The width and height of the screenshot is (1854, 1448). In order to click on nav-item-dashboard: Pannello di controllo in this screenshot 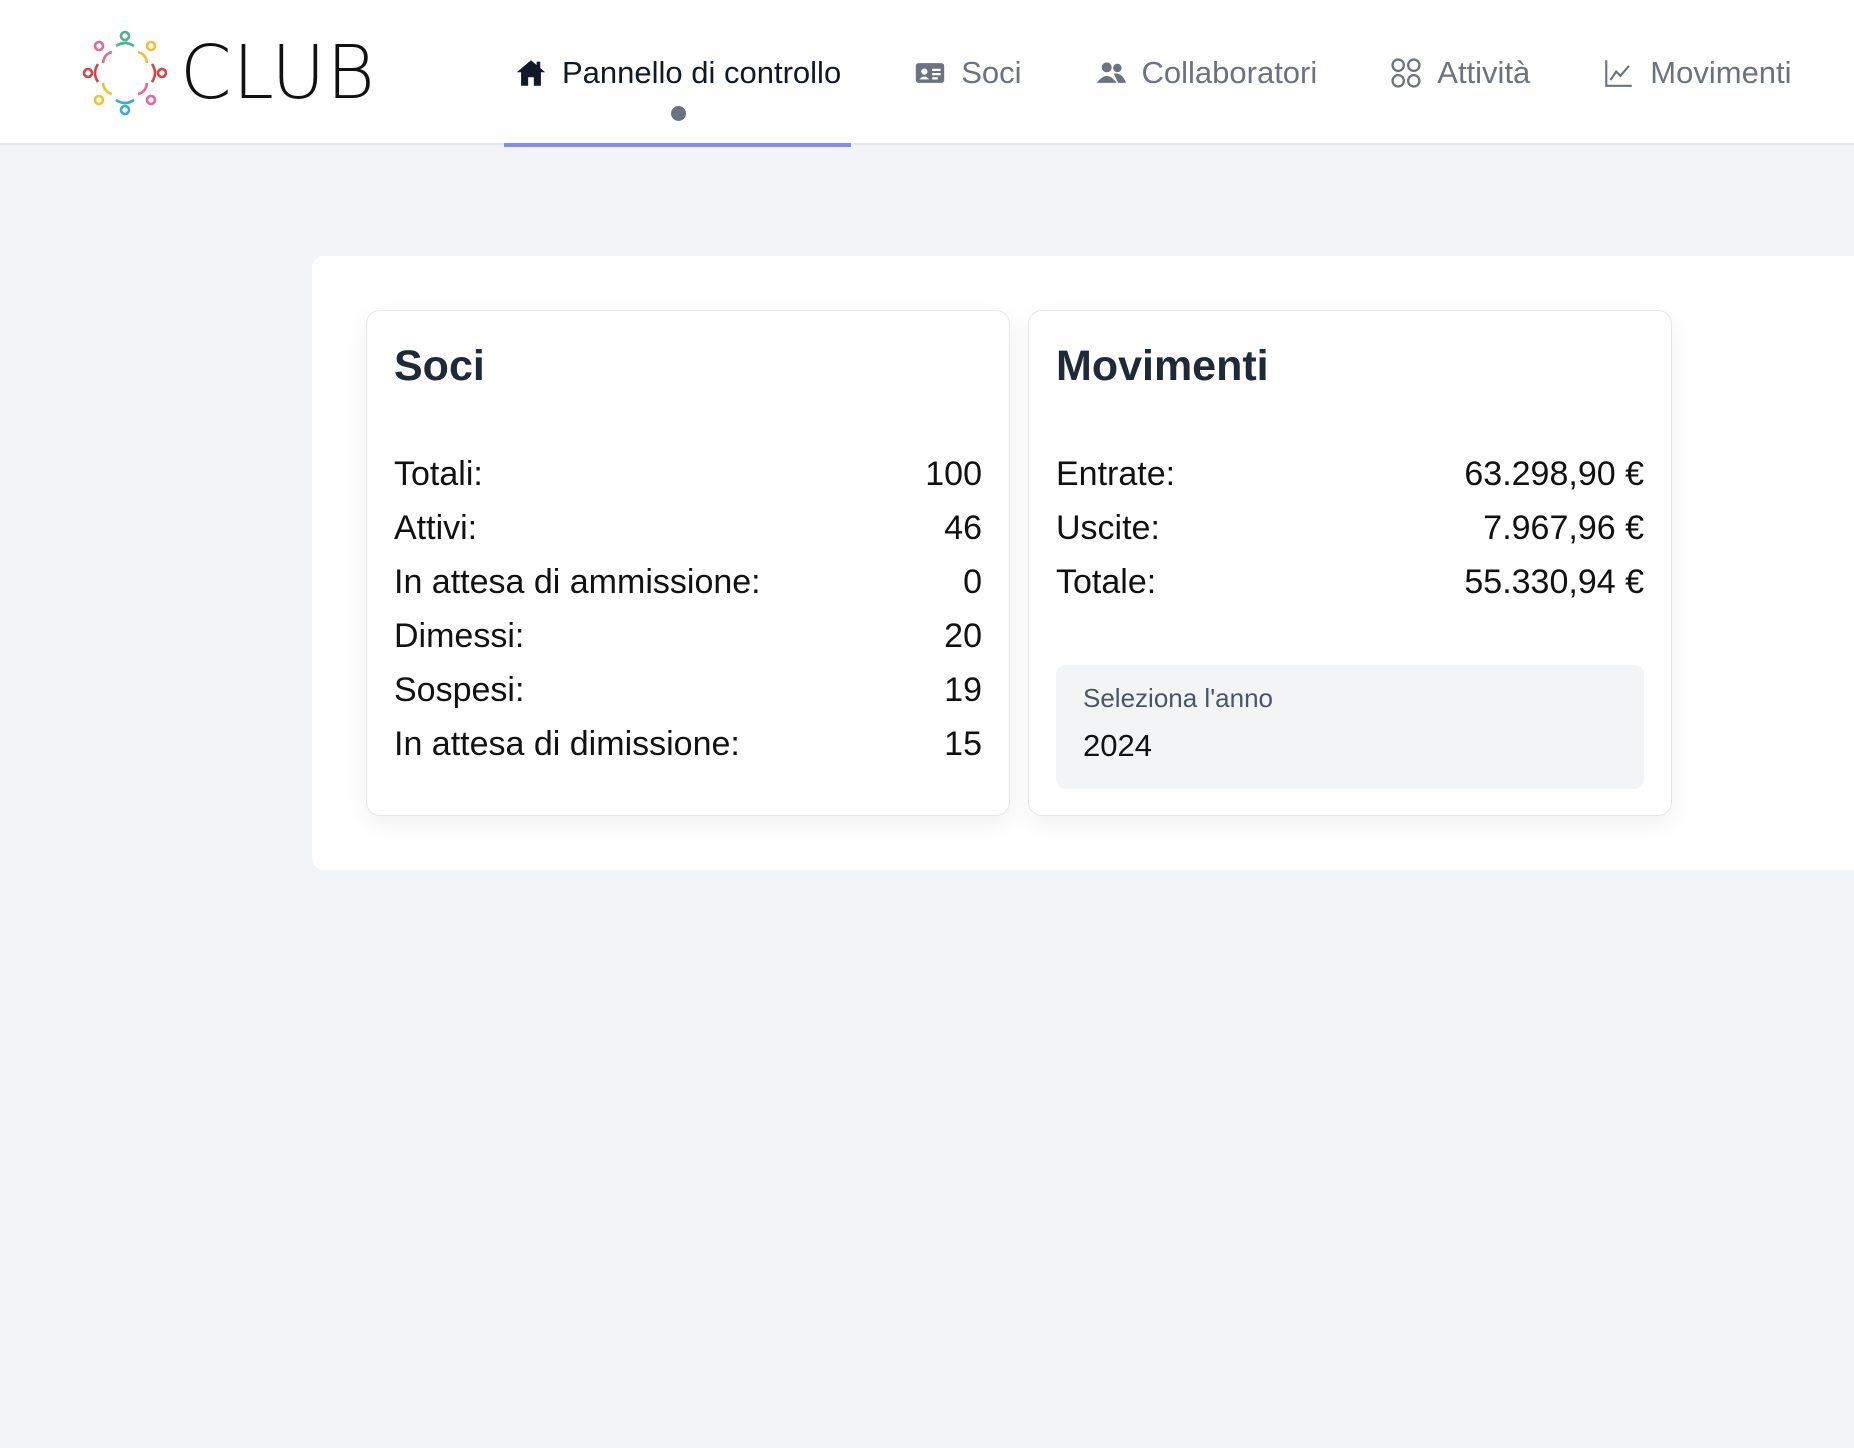, I will do `click(678, 73)`.